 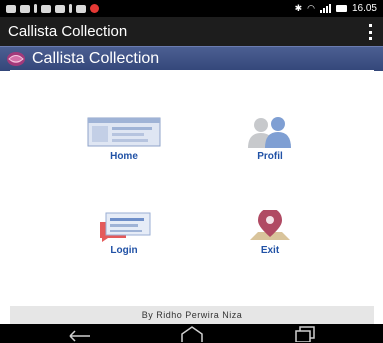 I want to click on banner-title: Callista Collection, so click(x=96, y=58).